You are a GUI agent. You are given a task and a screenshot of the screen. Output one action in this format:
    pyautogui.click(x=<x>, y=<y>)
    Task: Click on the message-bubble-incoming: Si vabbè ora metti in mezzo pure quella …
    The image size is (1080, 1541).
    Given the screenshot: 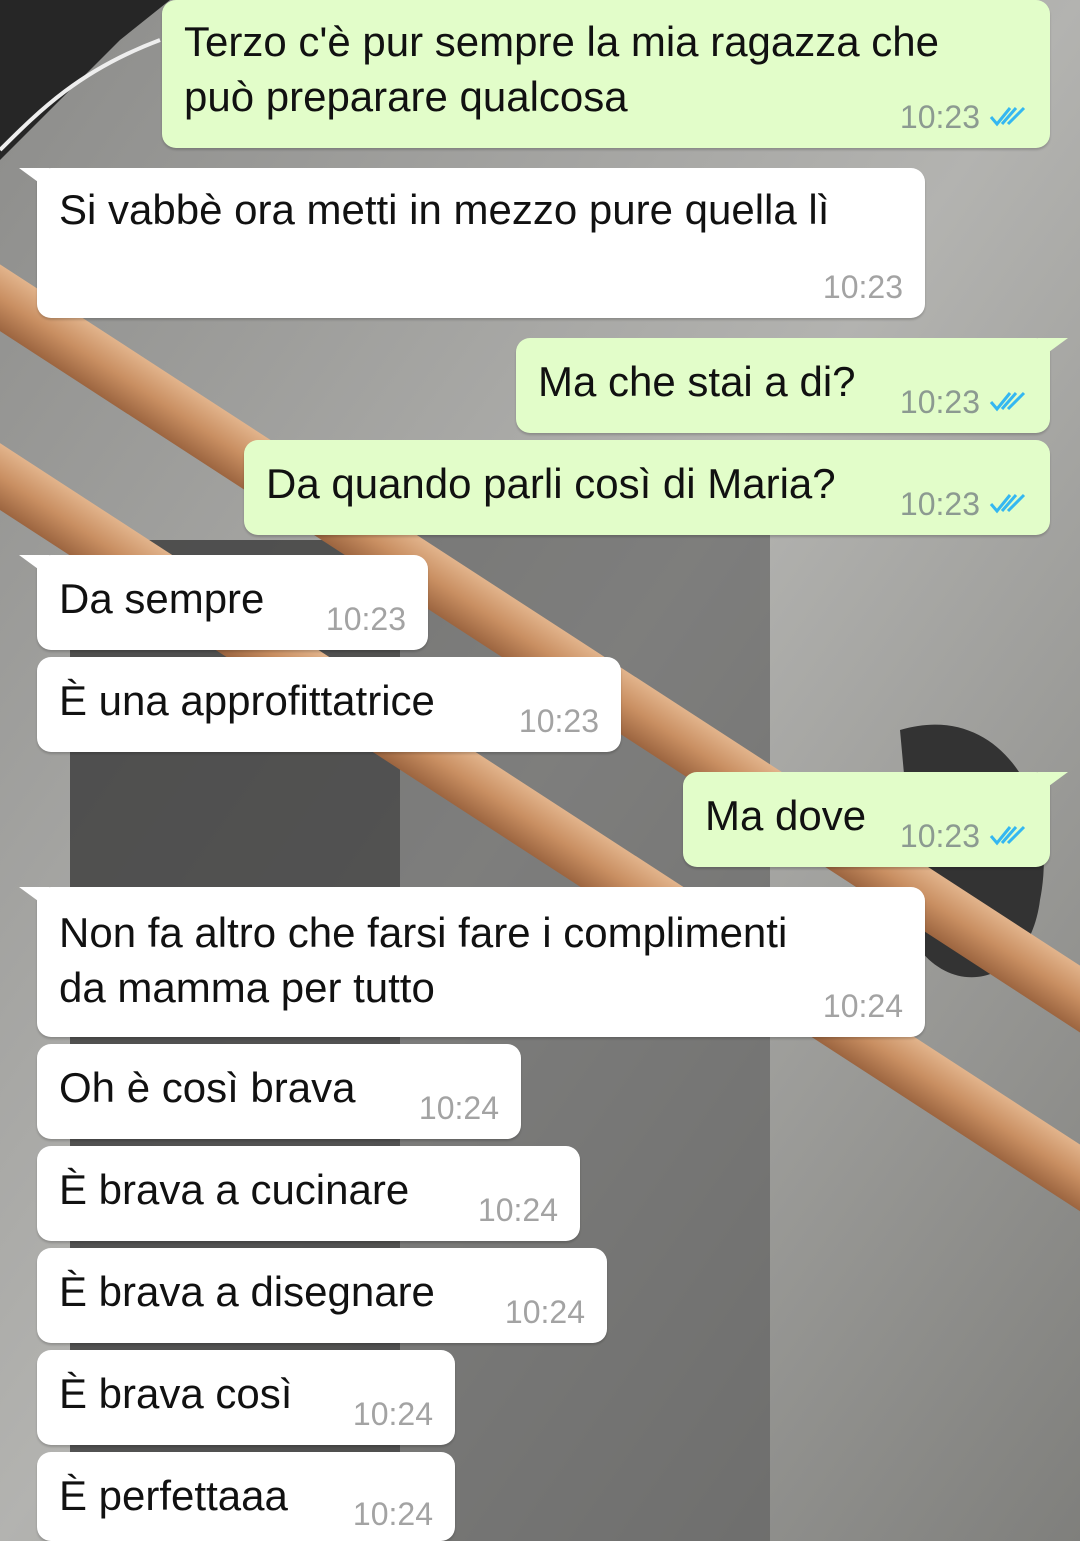 What is the action you would take?
    pyautogui.click(x=472, y=243)
    